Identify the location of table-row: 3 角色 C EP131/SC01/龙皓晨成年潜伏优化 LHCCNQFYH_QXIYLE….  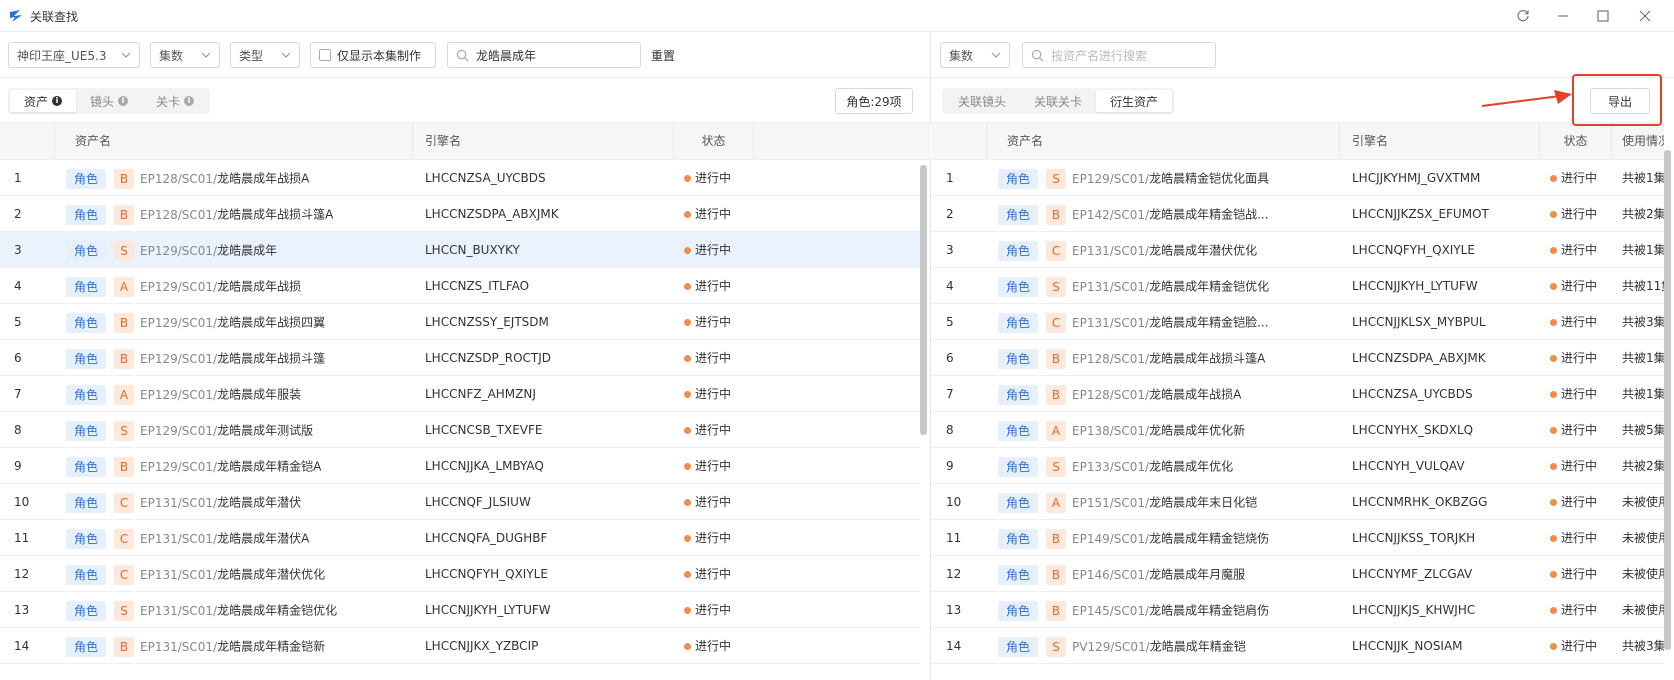
(1298, 250).